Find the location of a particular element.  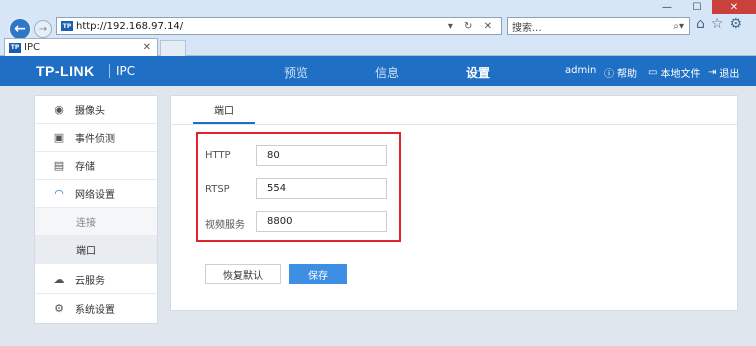

address-url: http://192.168.97.14/ is located at coordinates (262, 26).